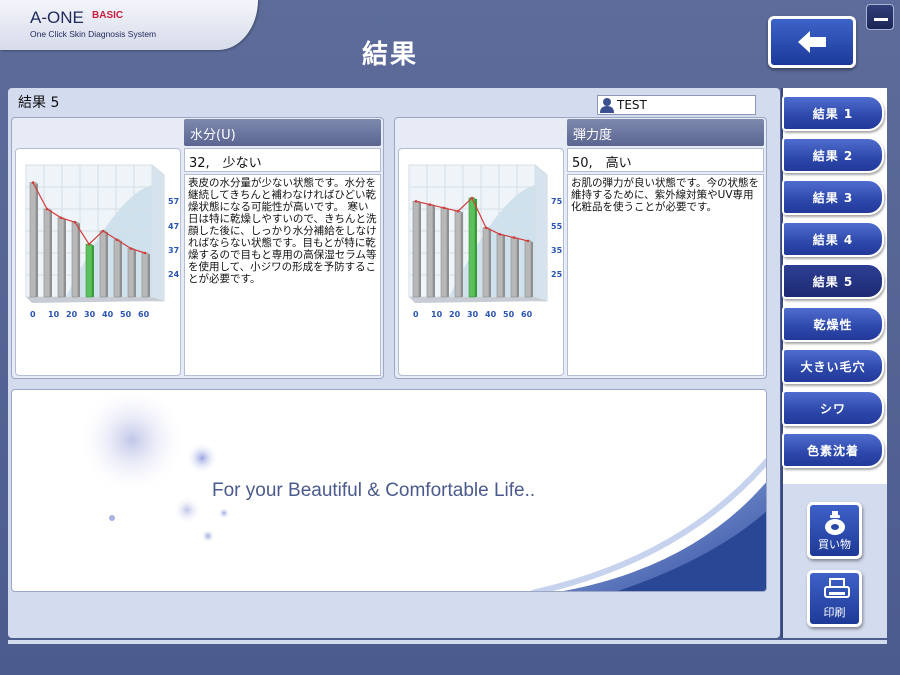 The width and height of the screenshot is (900, 675). I want to click on chart-x-tick: 10, so click(437, 314).